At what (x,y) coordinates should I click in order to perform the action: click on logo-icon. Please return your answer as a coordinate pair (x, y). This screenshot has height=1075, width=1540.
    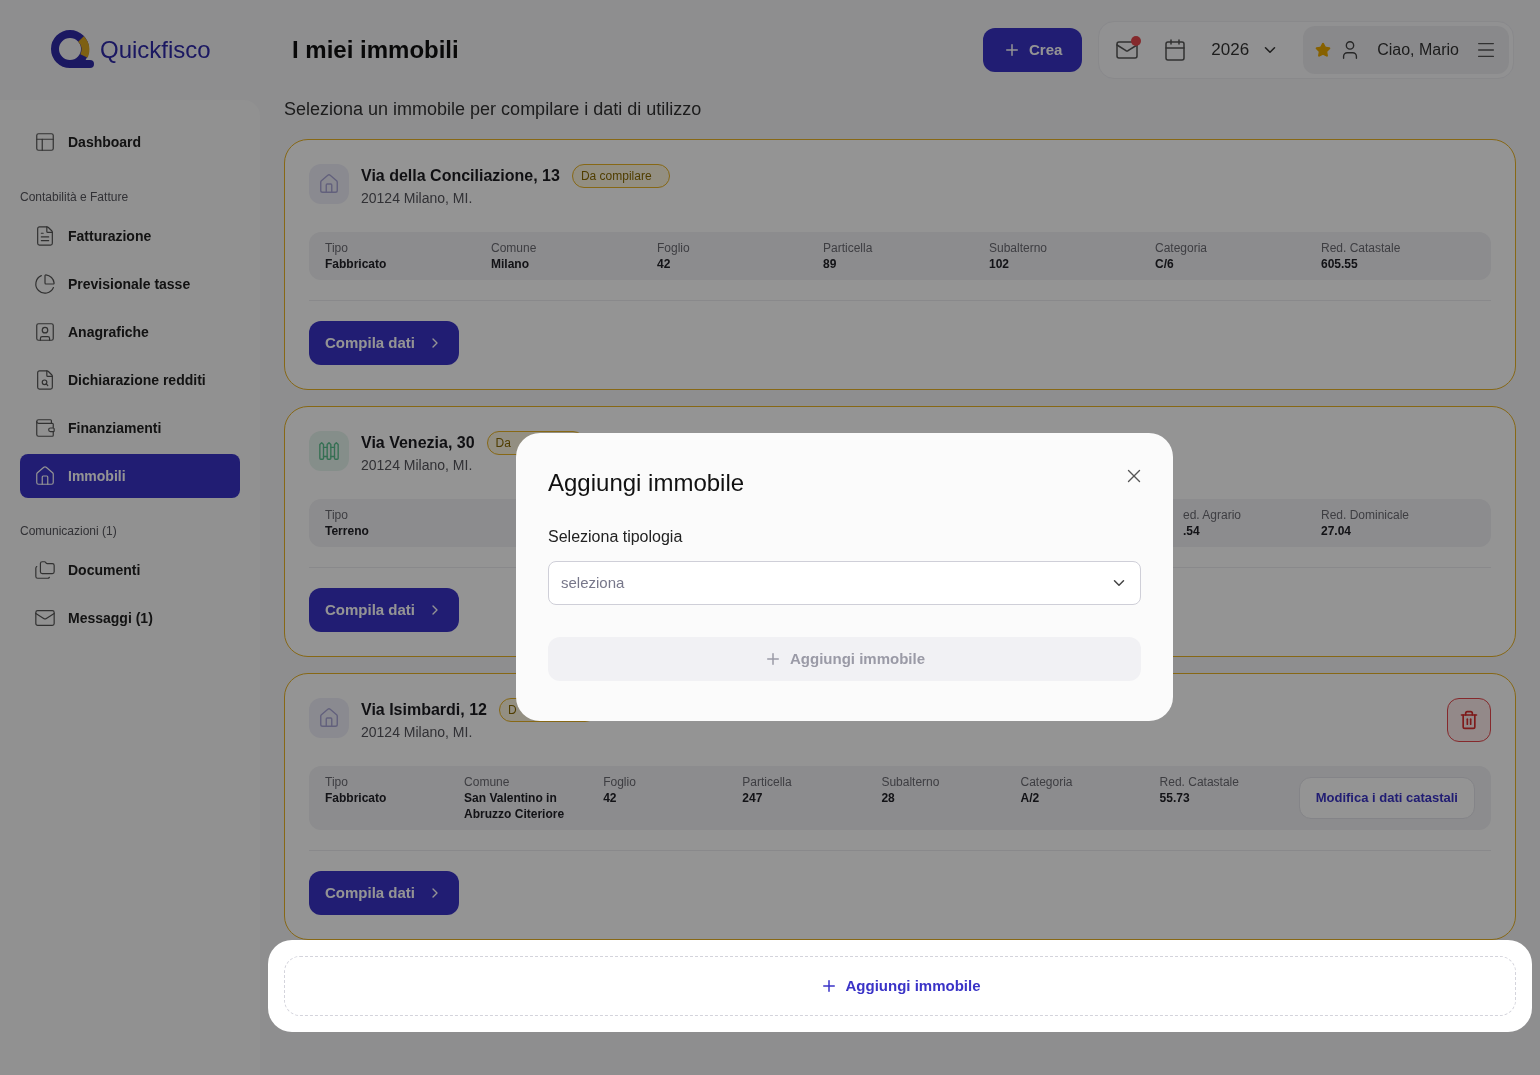
    Looking at the image, I should click on (72, 50).